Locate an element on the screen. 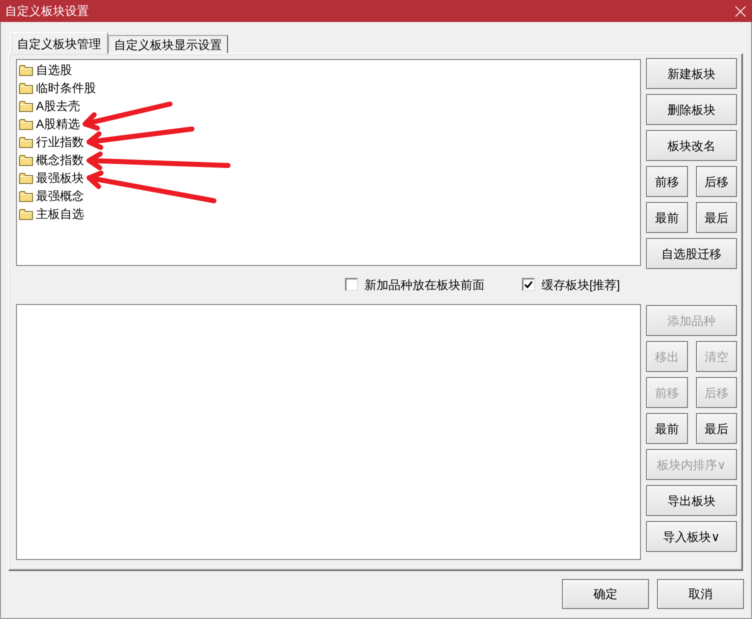 This screenshot has width=752, height=619. ok-button: 确定 is located at coordinates (605, 594).